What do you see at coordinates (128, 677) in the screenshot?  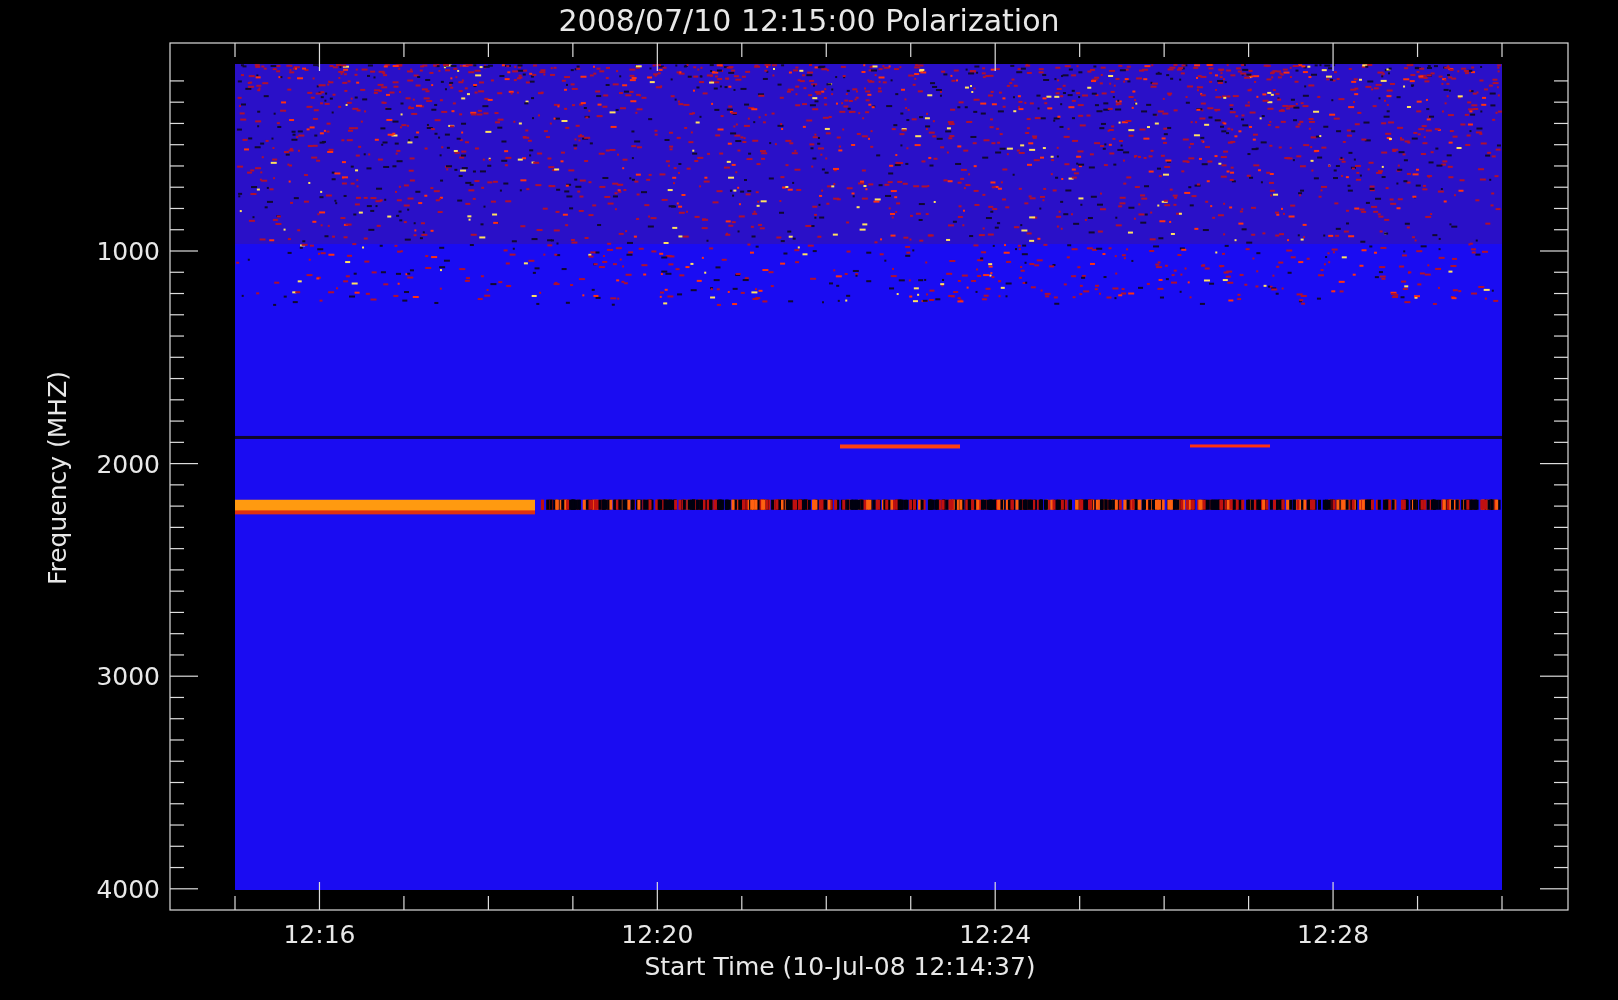 I see `y-tick-label: 3000` at bounding box center [128, 677].